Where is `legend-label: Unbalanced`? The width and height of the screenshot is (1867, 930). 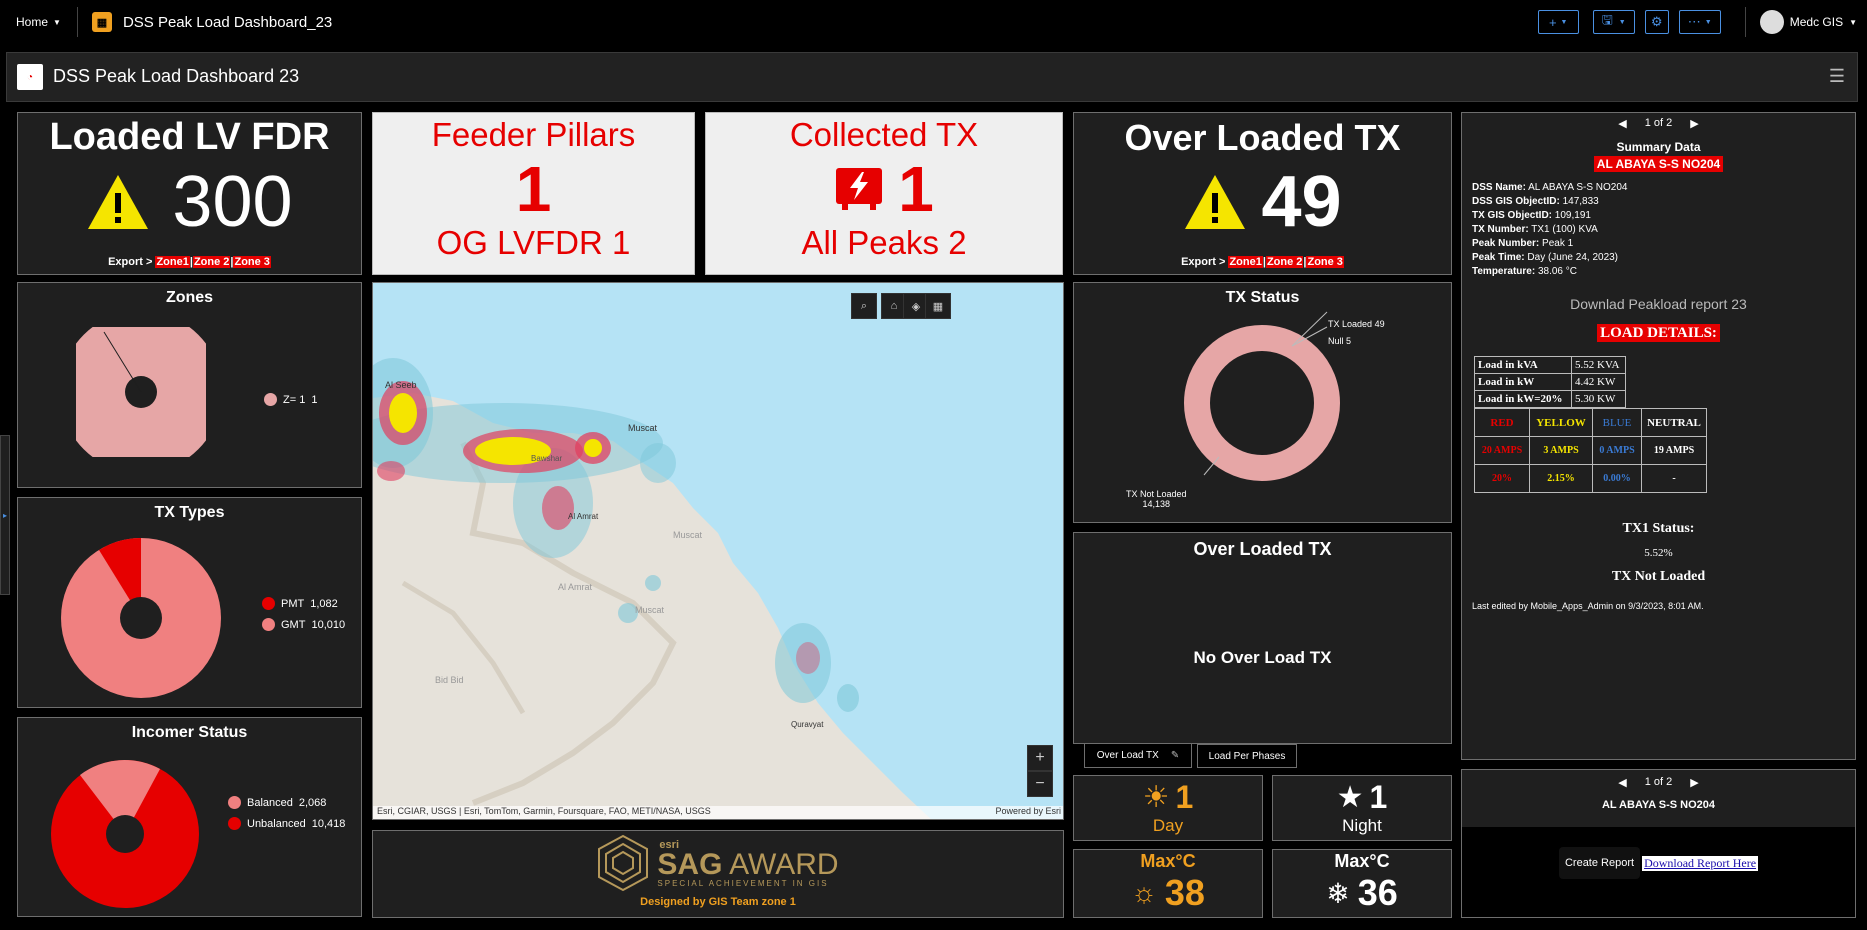
legend-label: Unbalanced is located at coordinates (276, 823).